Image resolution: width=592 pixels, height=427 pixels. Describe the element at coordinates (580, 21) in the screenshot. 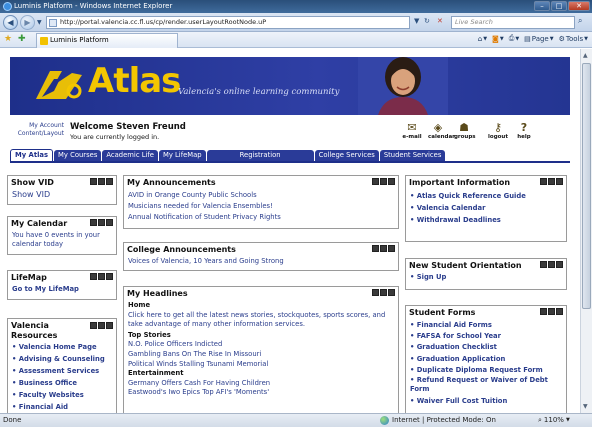

I see `search-icon: ⌕` at that location.